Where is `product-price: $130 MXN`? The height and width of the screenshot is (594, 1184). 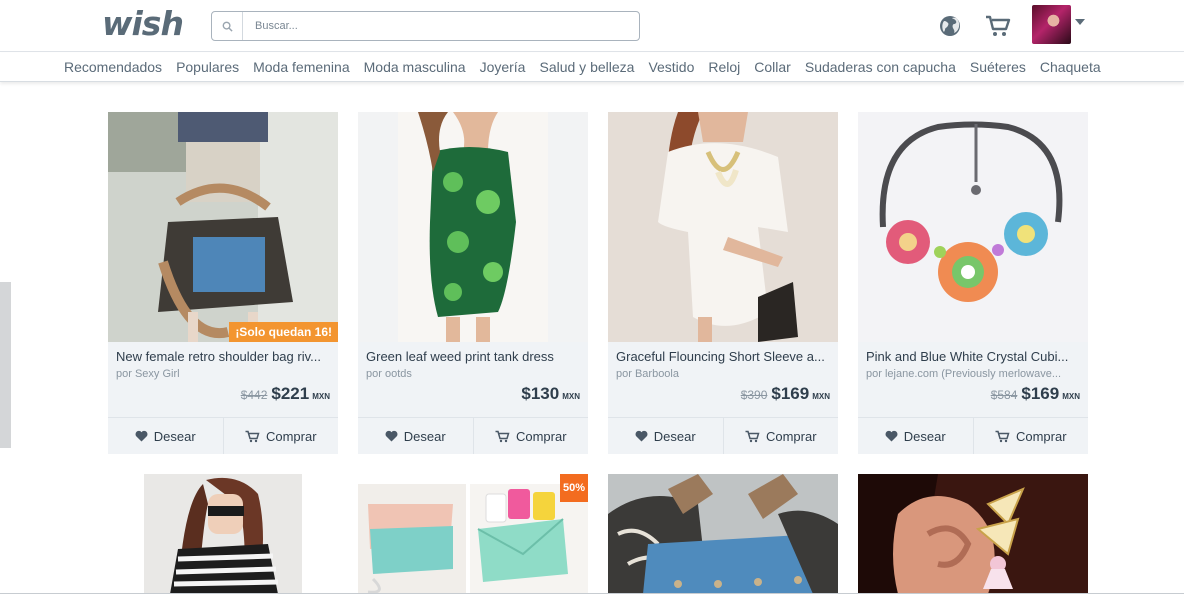
product-price: $130 MXN is located at coordinates (550, 394).